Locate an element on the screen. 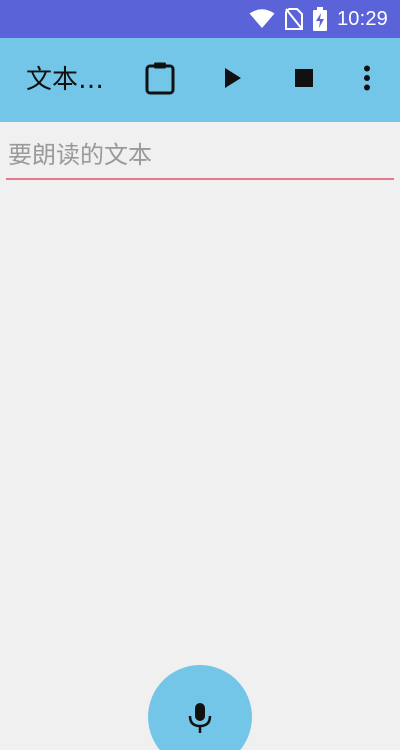  paste-button is located at coordinates (160, 80).